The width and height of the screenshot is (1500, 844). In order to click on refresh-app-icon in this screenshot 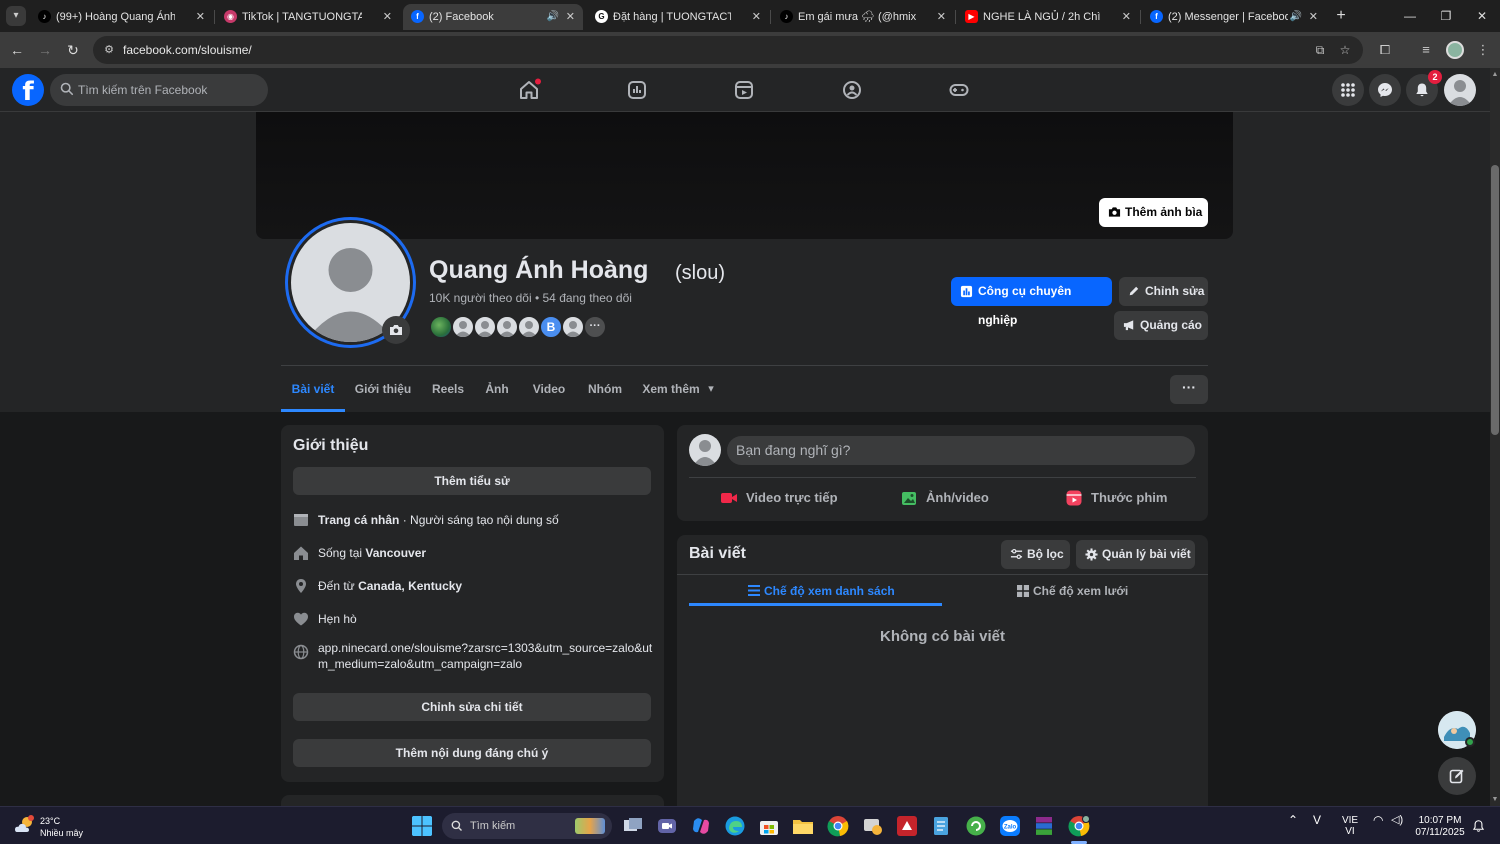, I will do `click(976, 826)`.